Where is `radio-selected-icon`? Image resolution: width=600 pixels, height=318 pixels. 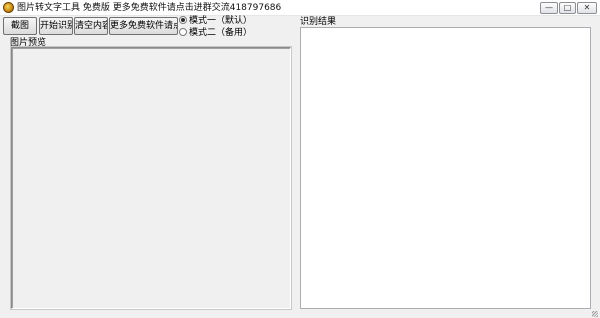 radio-selected-icon is located at coordinates (183, 20).